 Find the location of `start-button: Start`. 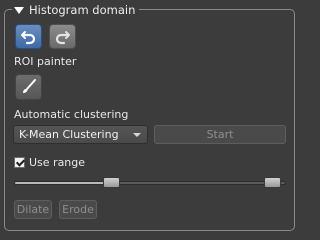

start-button: Start is located at coordinates (220, 134).